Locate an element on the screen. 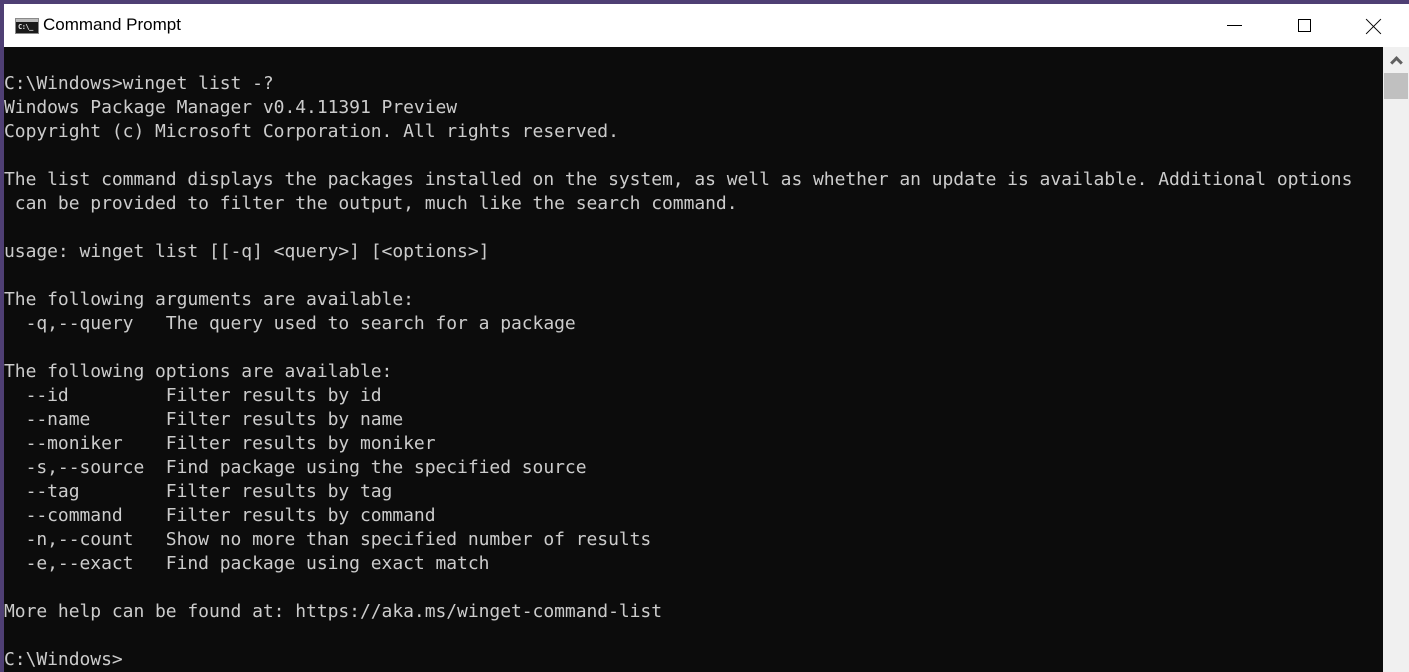 The image size is (1409, 672). console-line: --command Filter results by command is located at coordinates (220, 515).